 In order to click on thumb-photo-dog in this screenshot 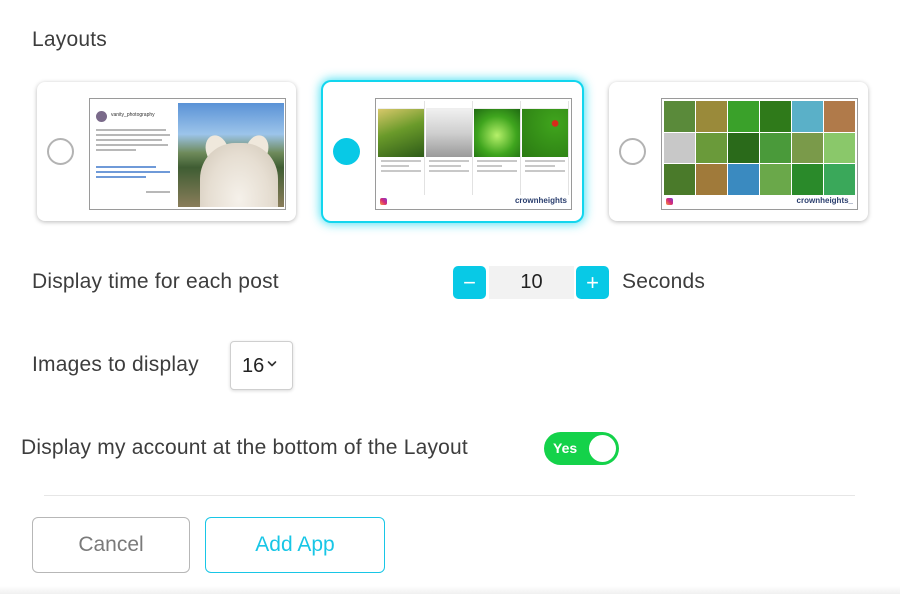, I will do `click(231, 155)`.